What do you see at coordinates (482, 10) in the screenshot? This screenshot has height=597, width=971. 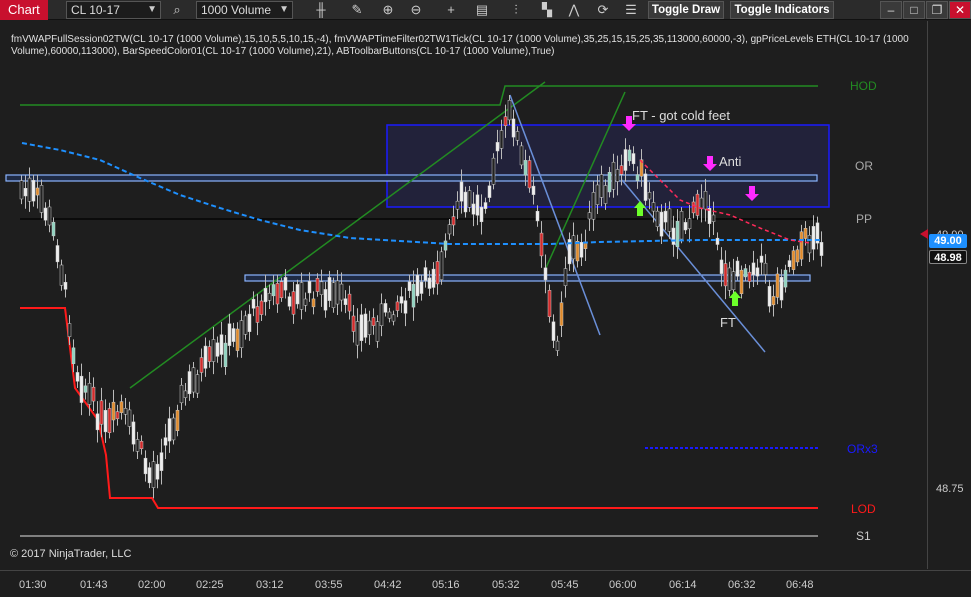 I see `data-box-icon: ▤` at bounding box center [482, 10].